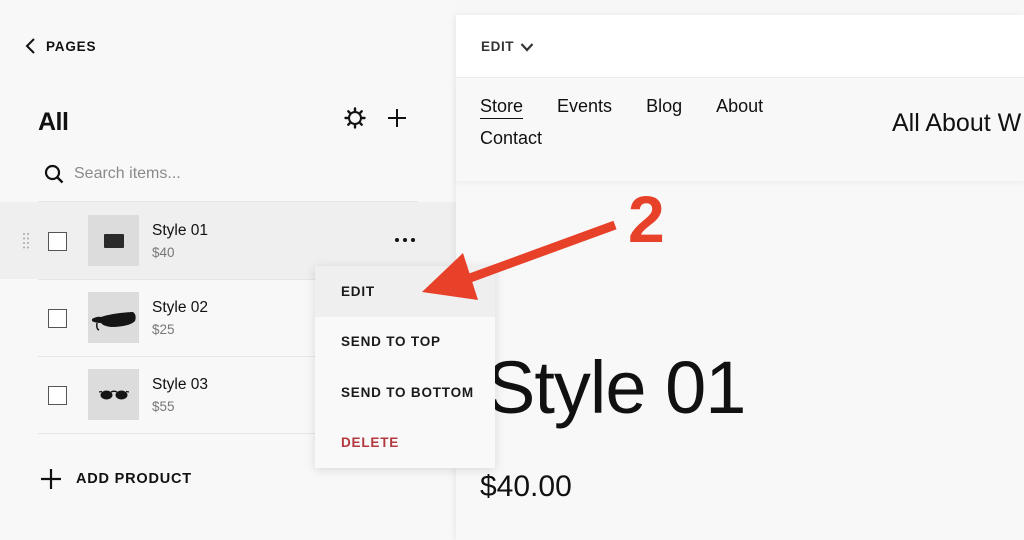  Describe the element at coordinates (180, 384) in the screenshot. I see `product-name: Style 03` at that location.